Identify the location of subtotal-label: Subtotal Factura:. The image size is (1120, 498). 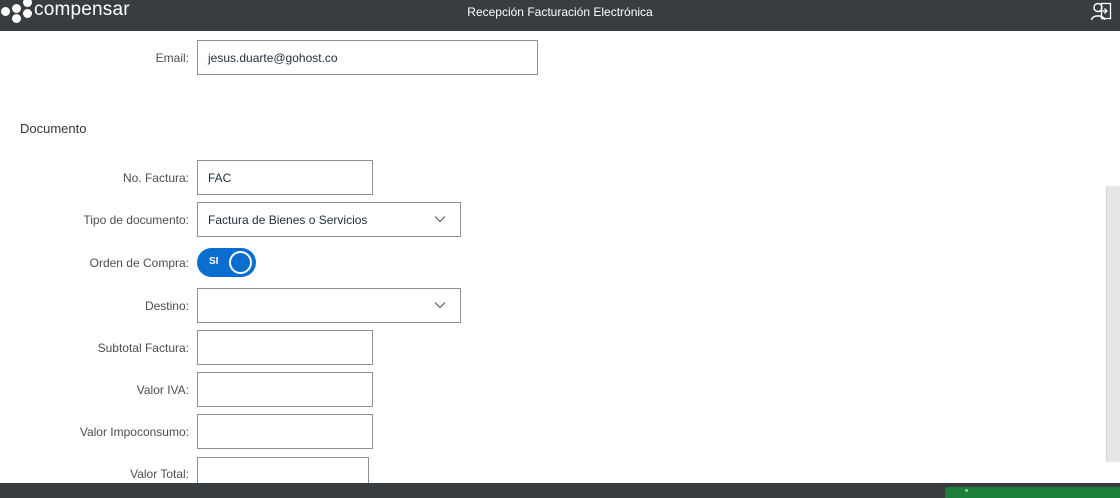
(143, 348).